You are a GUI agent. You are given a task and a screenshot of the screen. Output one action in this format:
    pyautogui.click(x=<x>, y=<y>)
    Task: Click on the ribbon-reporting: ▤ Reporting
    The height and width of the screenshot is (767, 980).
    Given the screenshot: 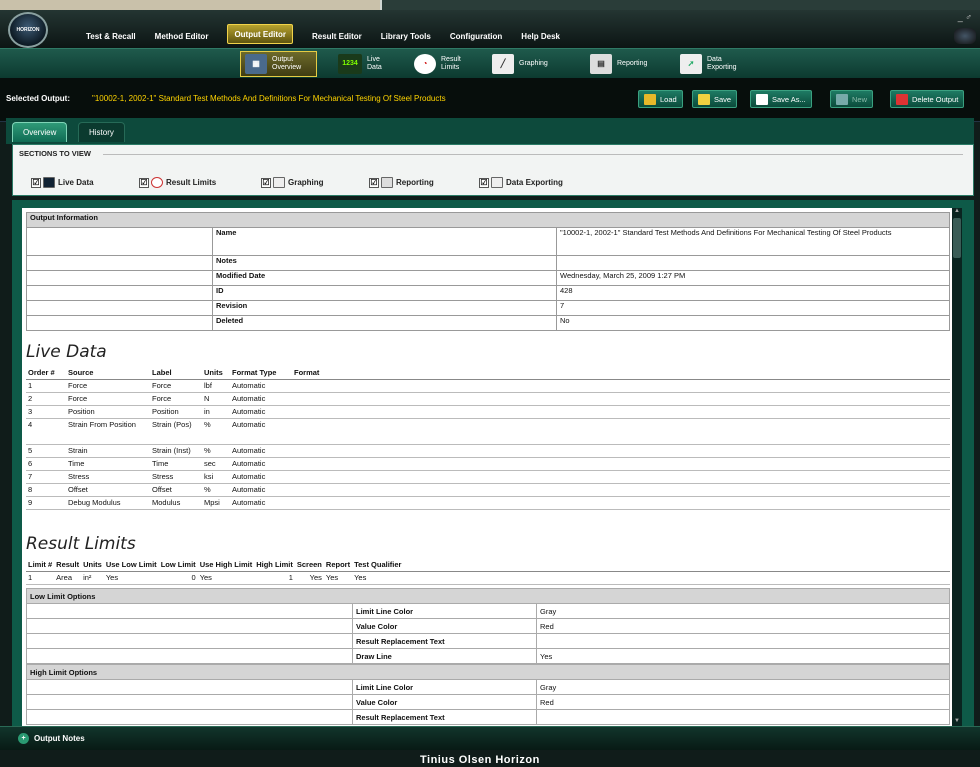 What is the action you would take?
    pyautogui.click(x=618, y=64)
    